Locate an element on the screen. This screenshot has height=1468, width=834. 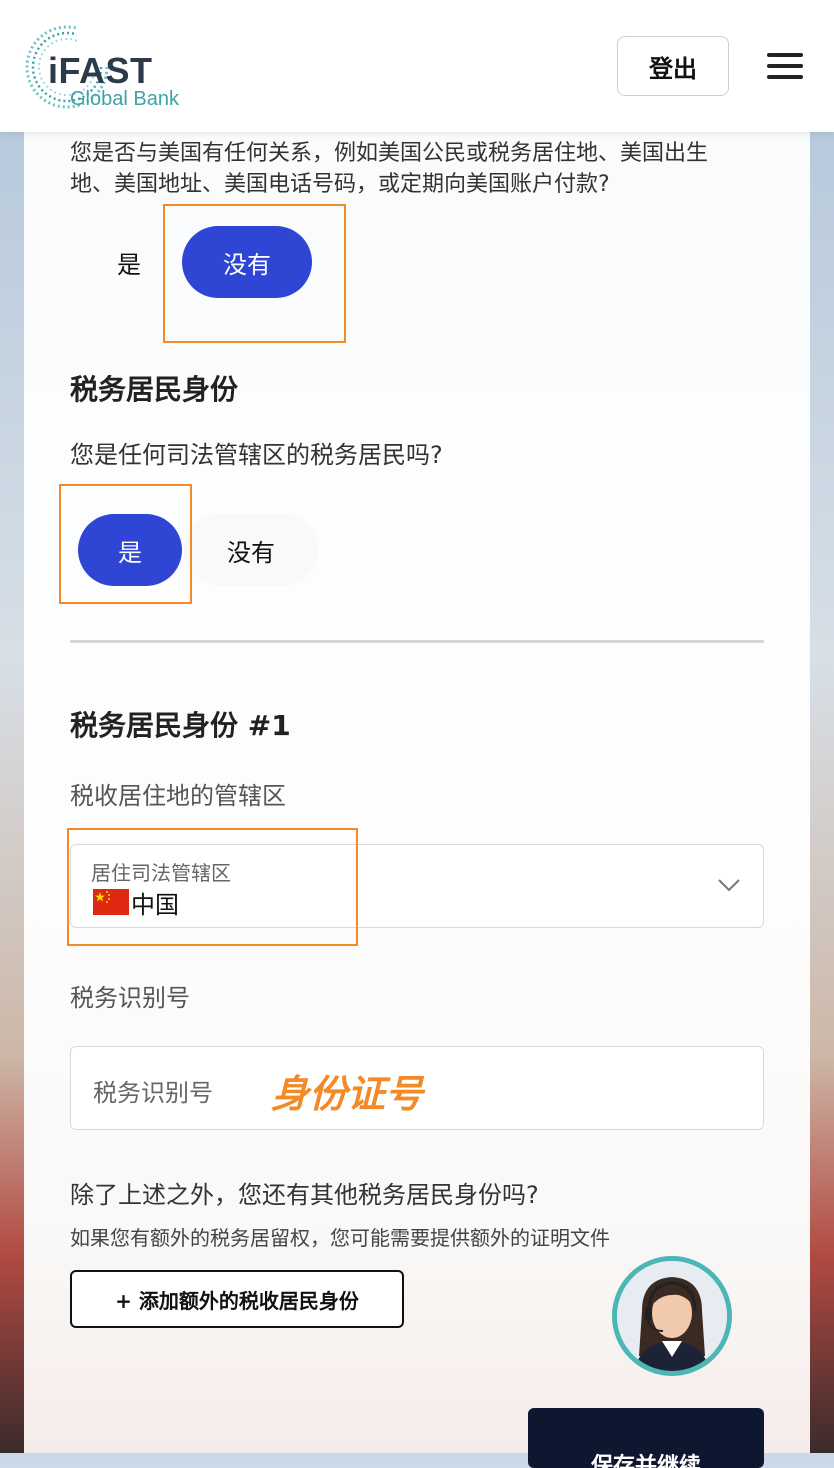
additional-residency-note: 如果您有额外的税务居留权，您可能需要提供额外的证明文件 is located at coordinates (340, 1238).